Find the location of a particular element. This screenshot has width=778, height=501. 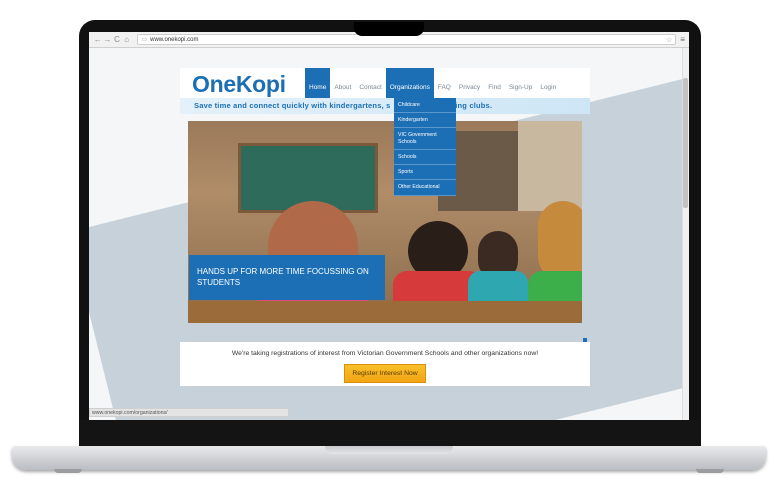

dropdown-item-childcare: Childcare is located at coordinates (425, 106).